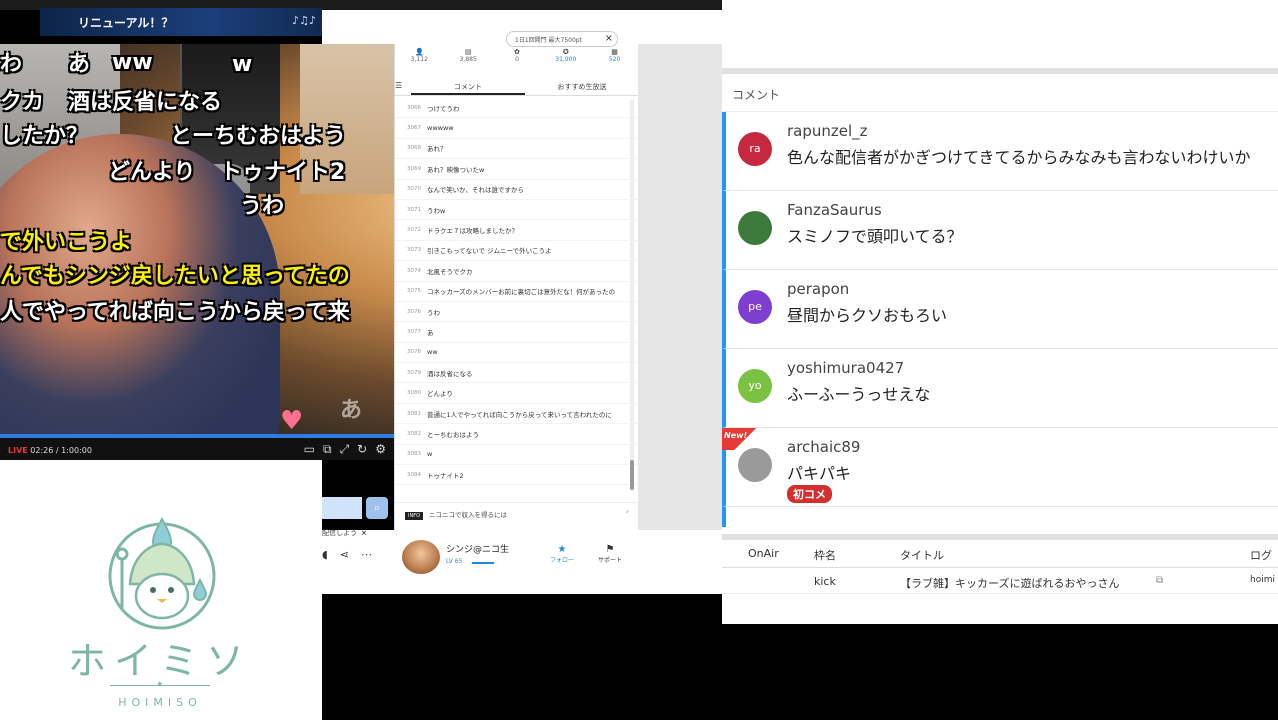  Describe the element at coordinates (437, 149) in the screenshot. I see `comment-text: あれ？` at that location.